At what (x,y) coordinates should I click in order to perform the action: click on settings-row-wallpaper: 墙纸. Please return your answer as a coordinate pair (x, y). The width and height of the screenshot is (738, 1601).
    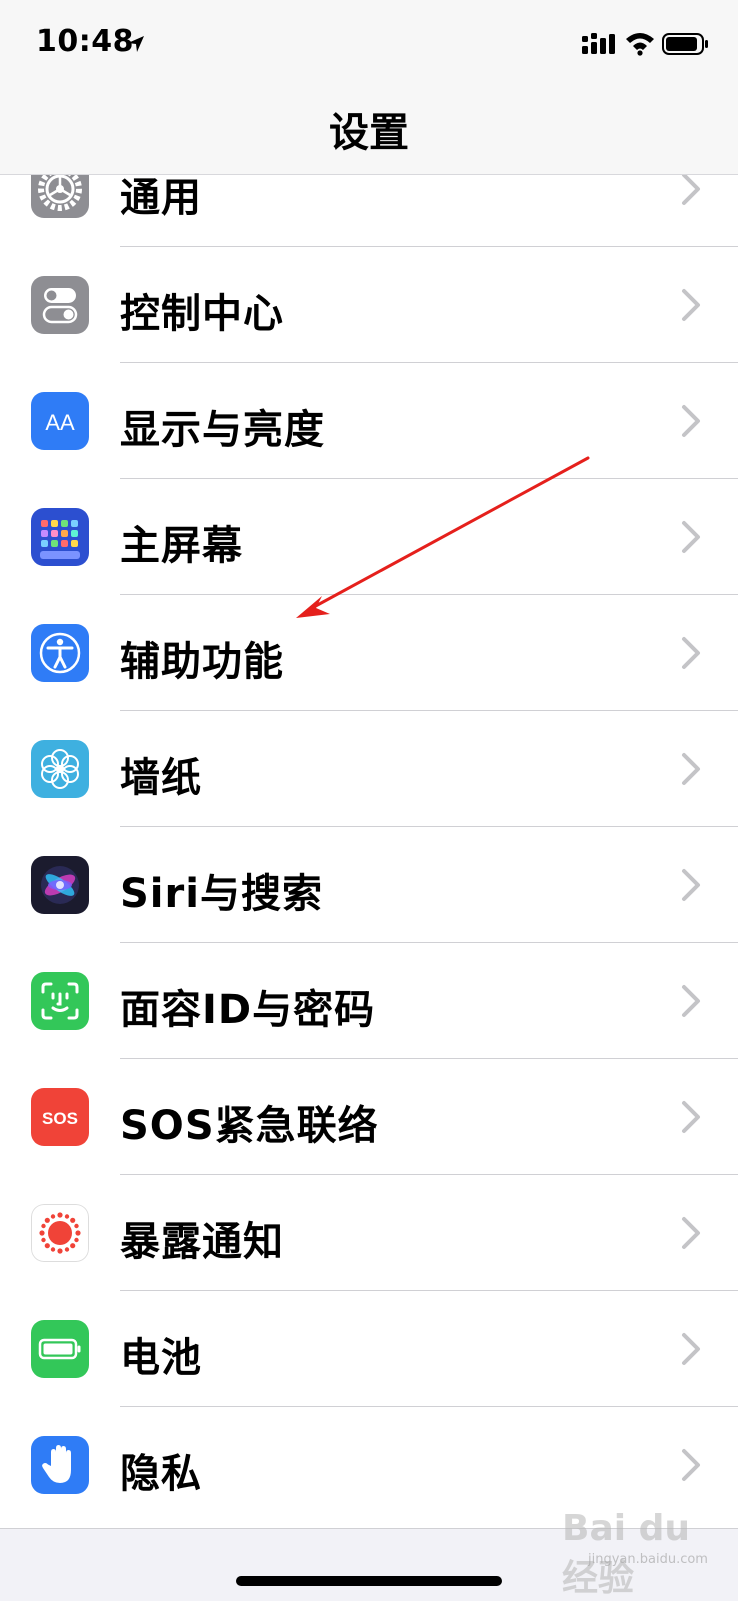
    Looking at the image, I should click on (369, 769).